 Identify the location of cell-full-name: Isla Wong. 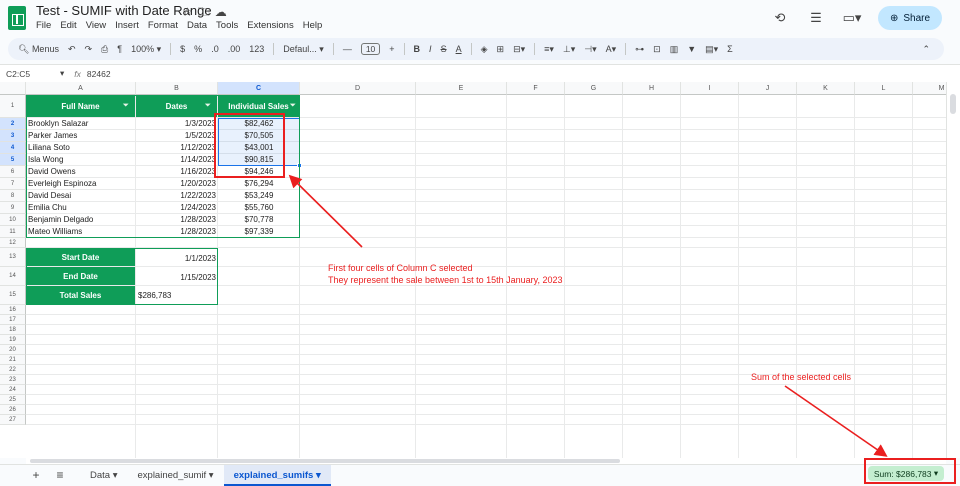
(81, 159).